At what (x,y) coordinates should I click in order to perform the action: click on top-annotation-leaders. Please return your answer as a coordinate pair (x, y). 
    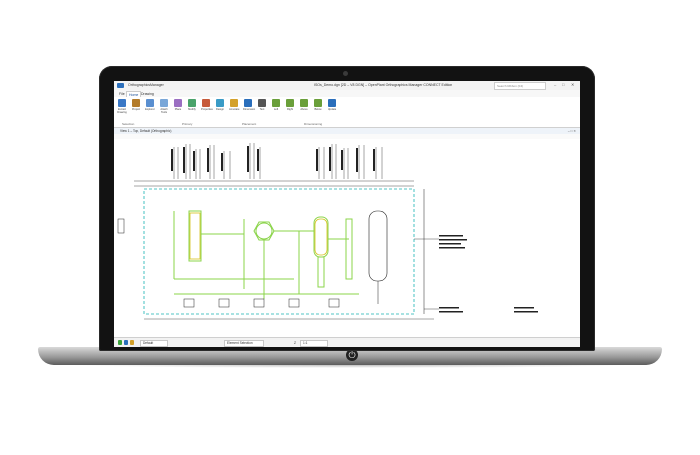
    Looking at the image, I should click on (278, 161).